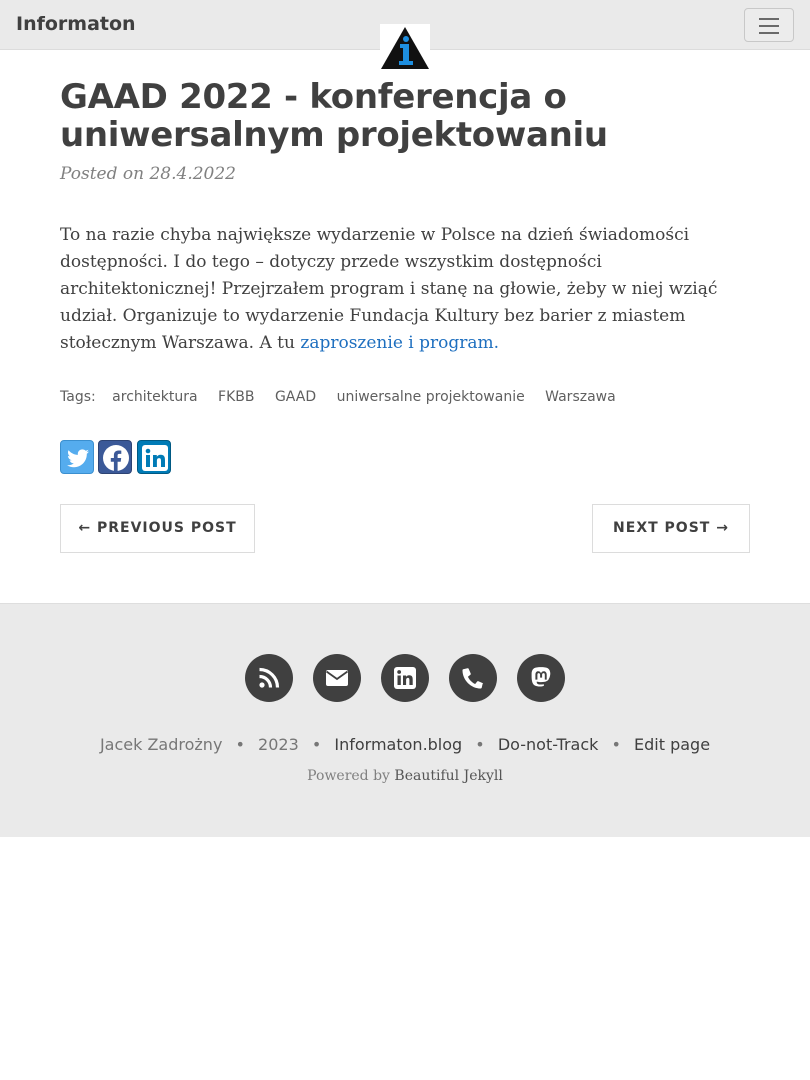  I want to click on facebook-icon, so click(116, 458).